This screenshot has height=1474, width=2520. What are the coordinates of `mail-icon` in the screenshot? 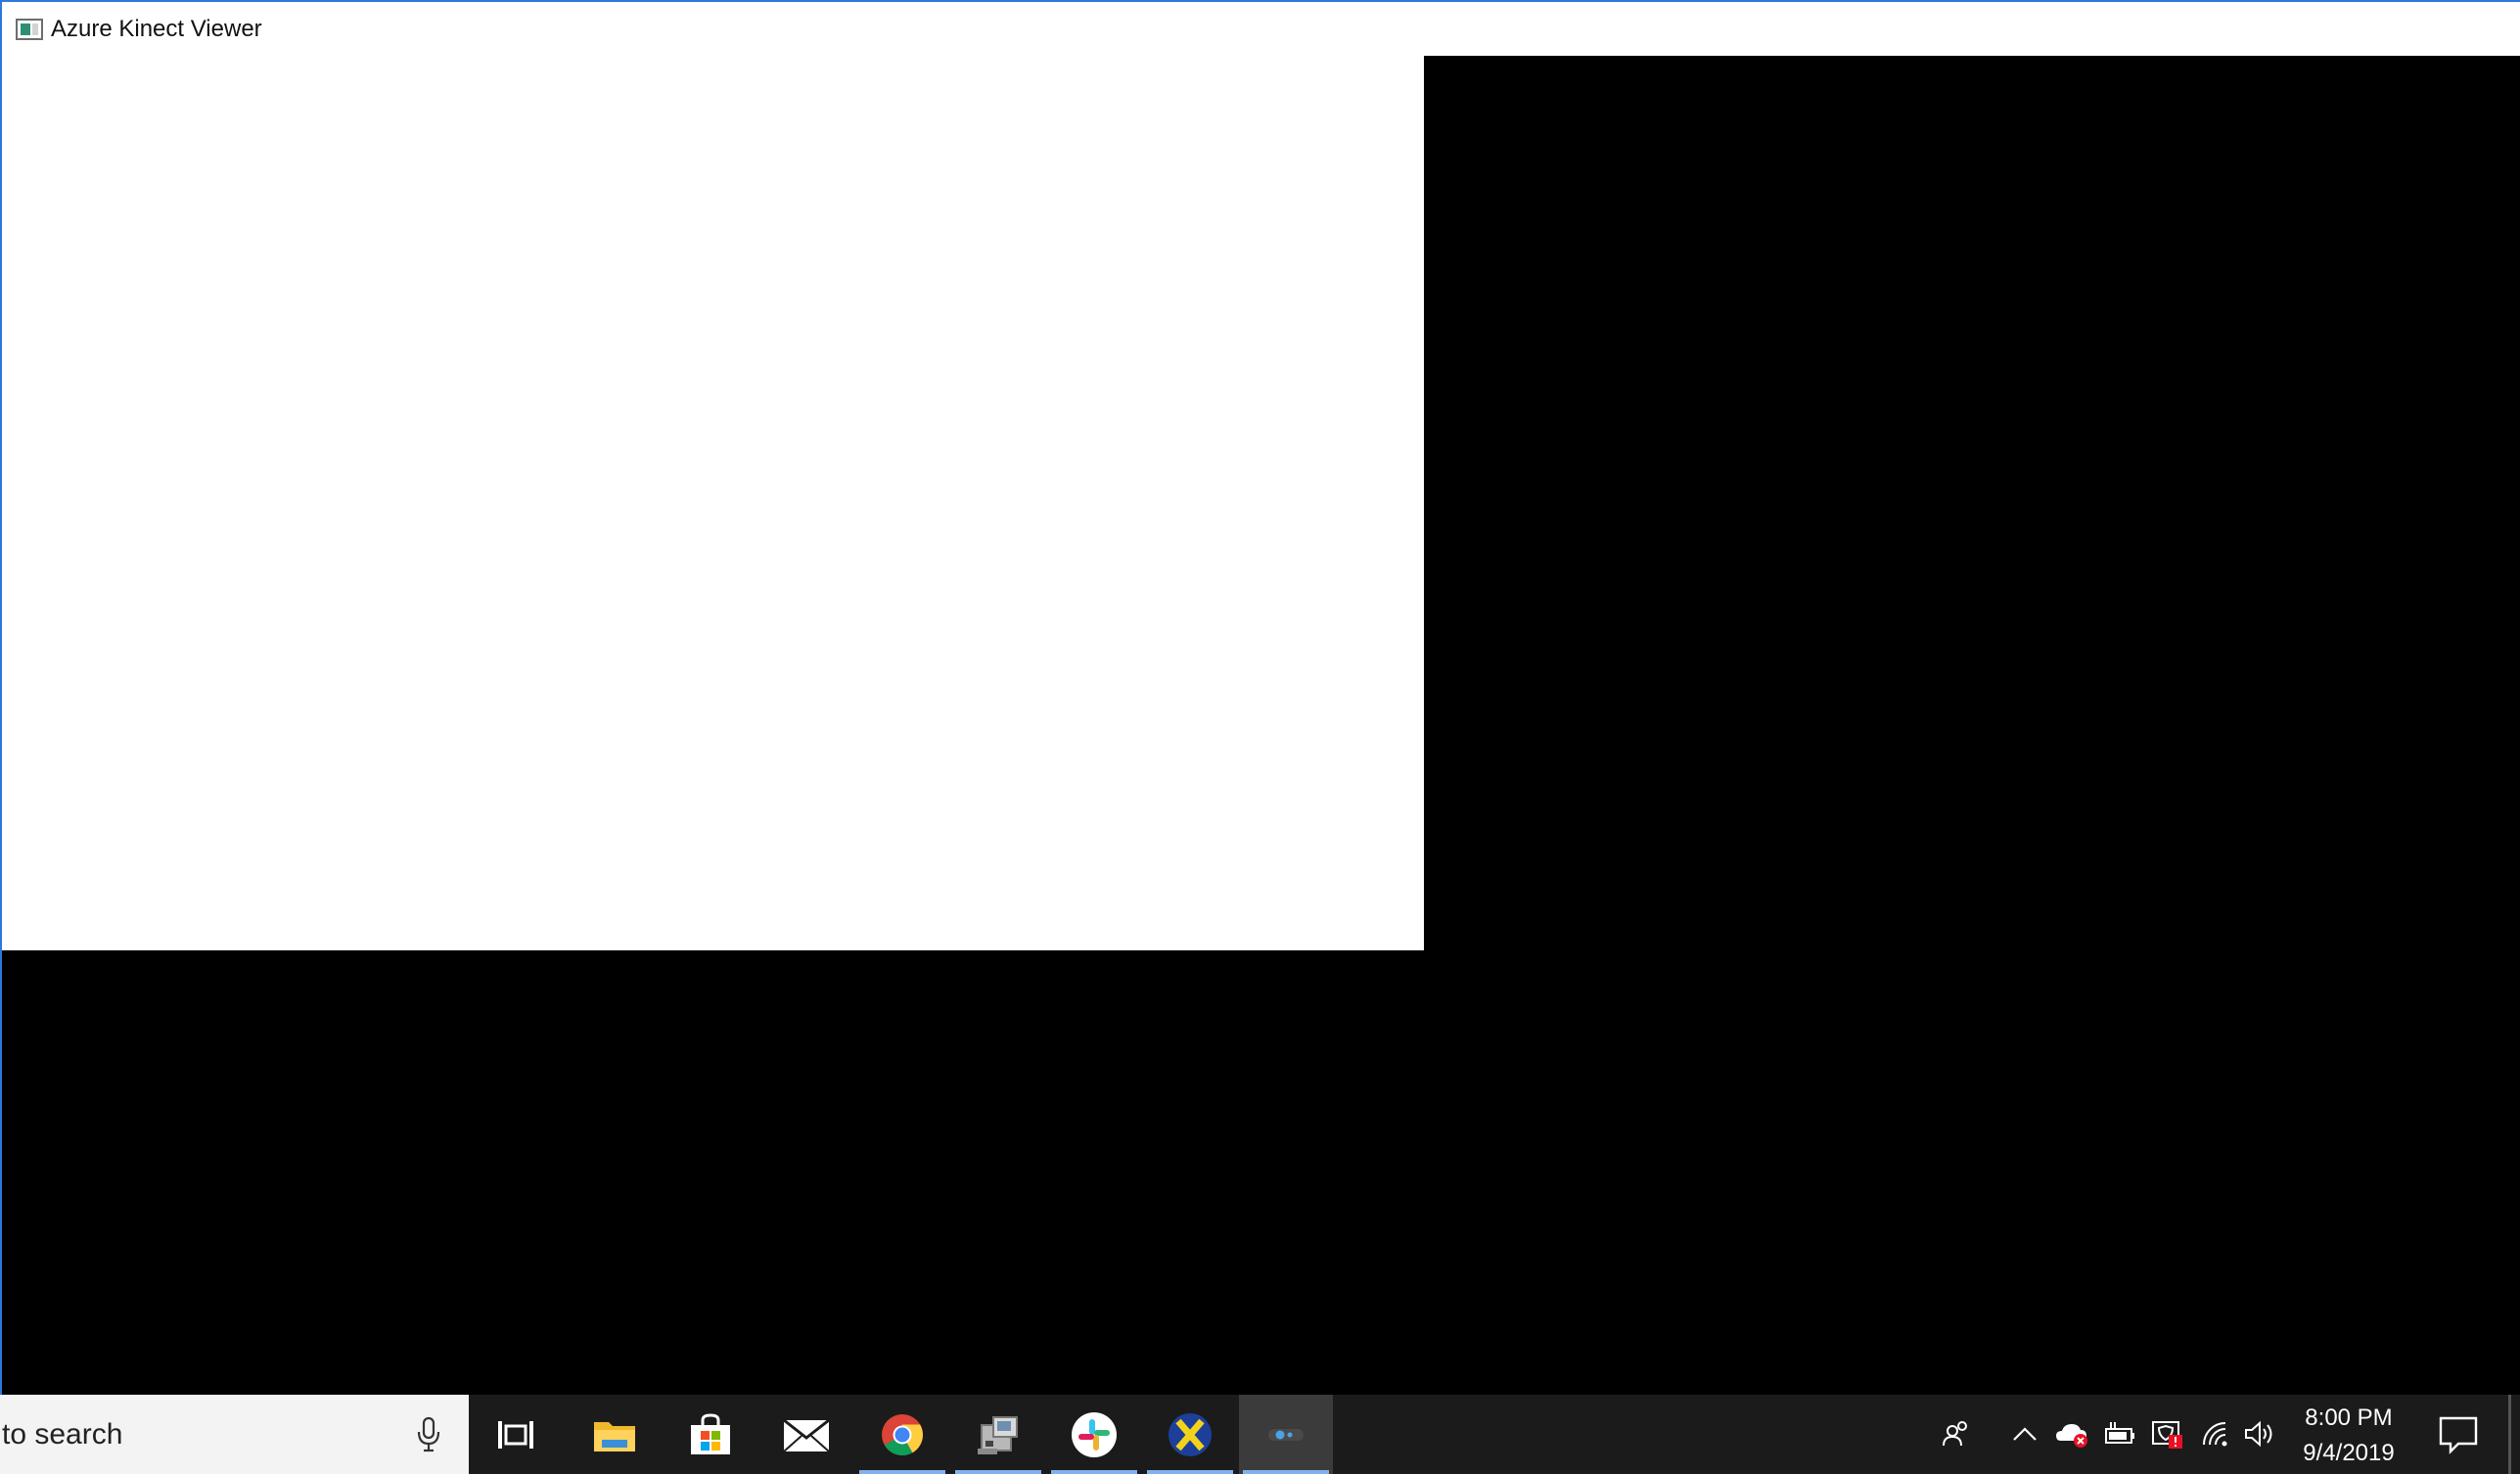 It's located at (806, 1435).